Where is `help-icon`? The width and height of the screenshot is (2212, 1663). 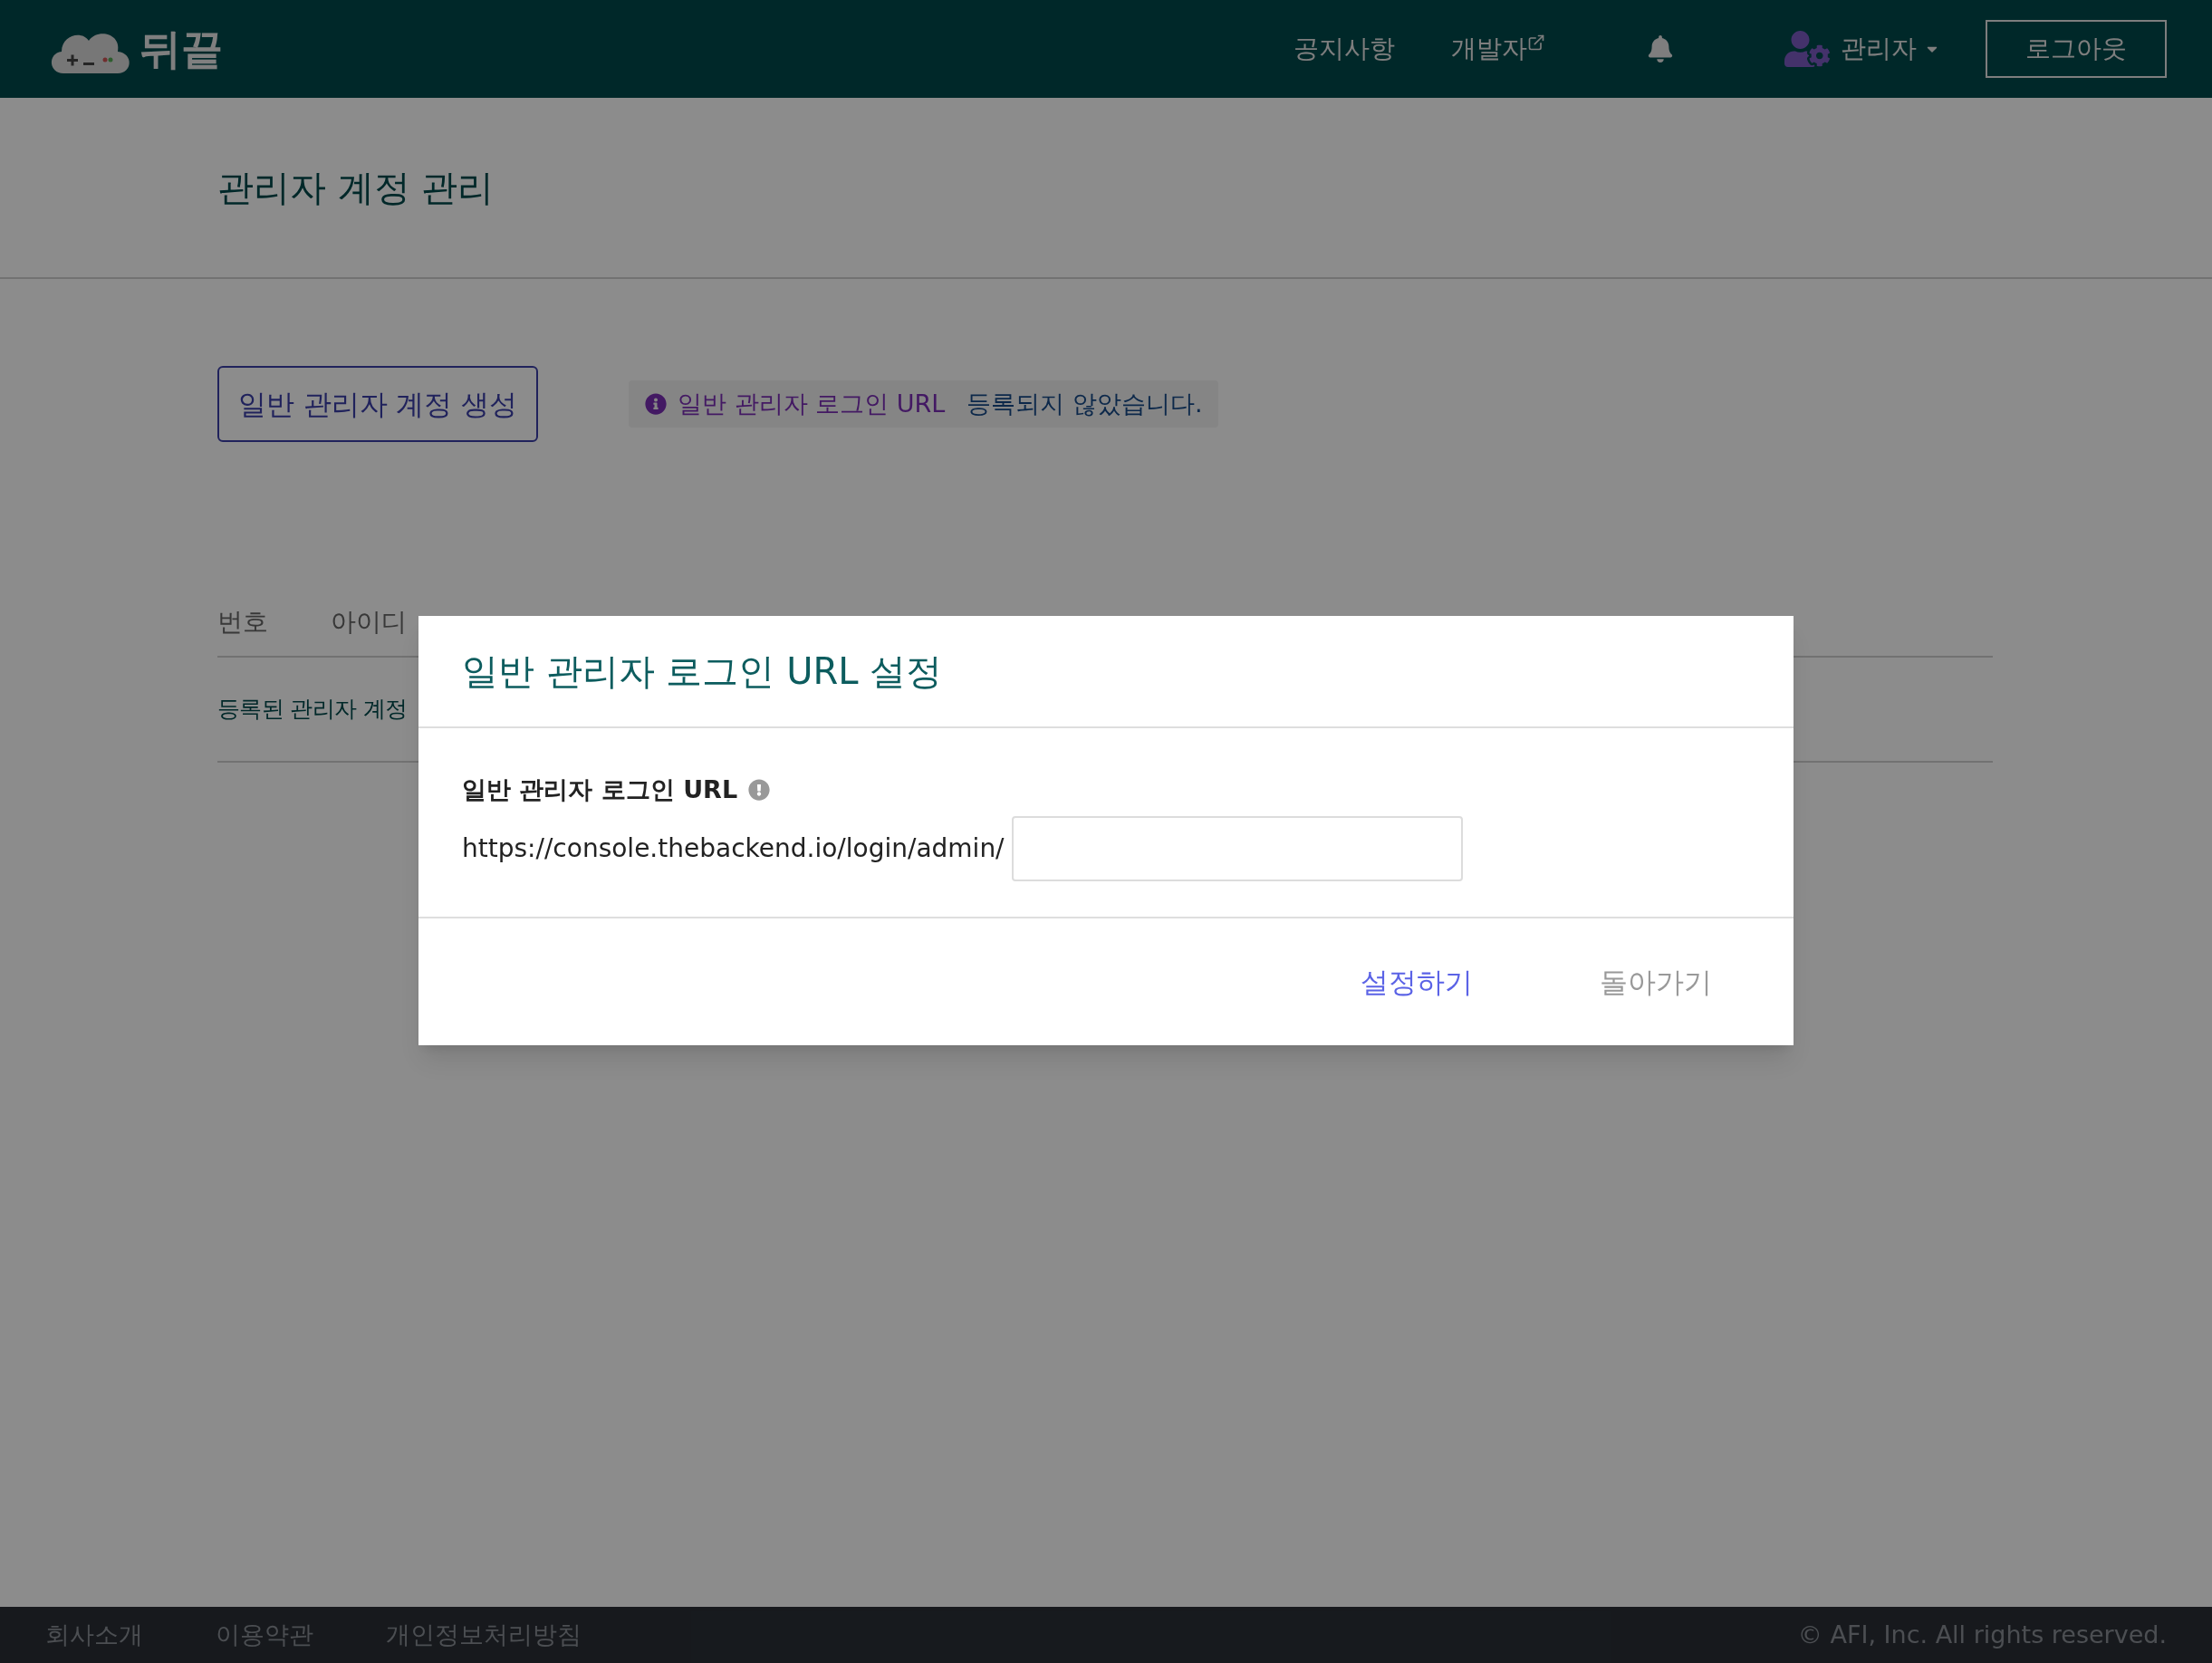 help-icon is located at coordinates (760, 791).